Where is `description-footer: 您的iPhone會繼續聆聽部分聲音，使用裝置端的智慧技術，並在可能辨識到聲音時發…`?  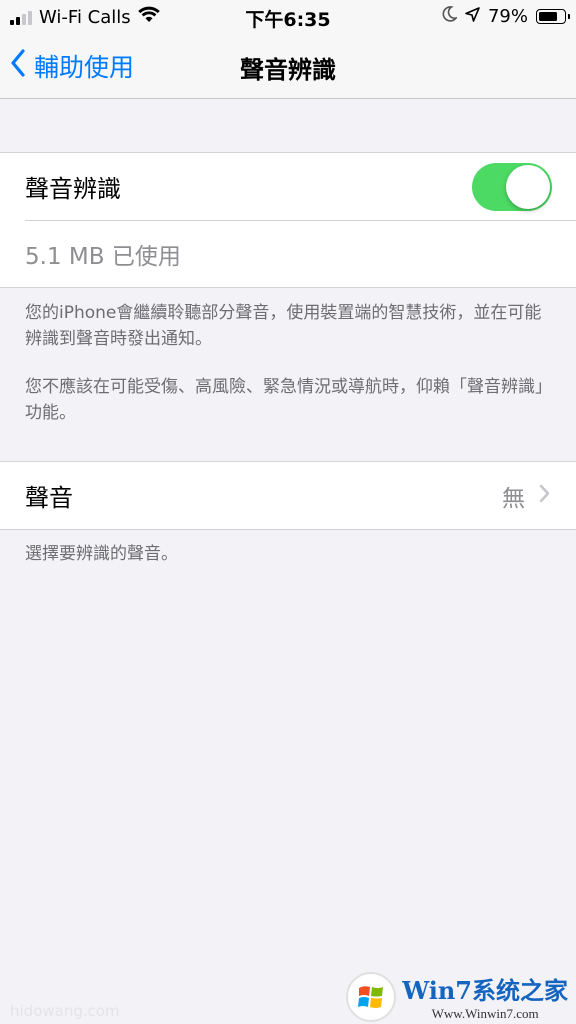 description-footer: 您的iPhone會繼續聆聽部分聲音，使用裝置端的智慧技術，並在可能辨識到聲音時發… is located at coordinates (285, 363).